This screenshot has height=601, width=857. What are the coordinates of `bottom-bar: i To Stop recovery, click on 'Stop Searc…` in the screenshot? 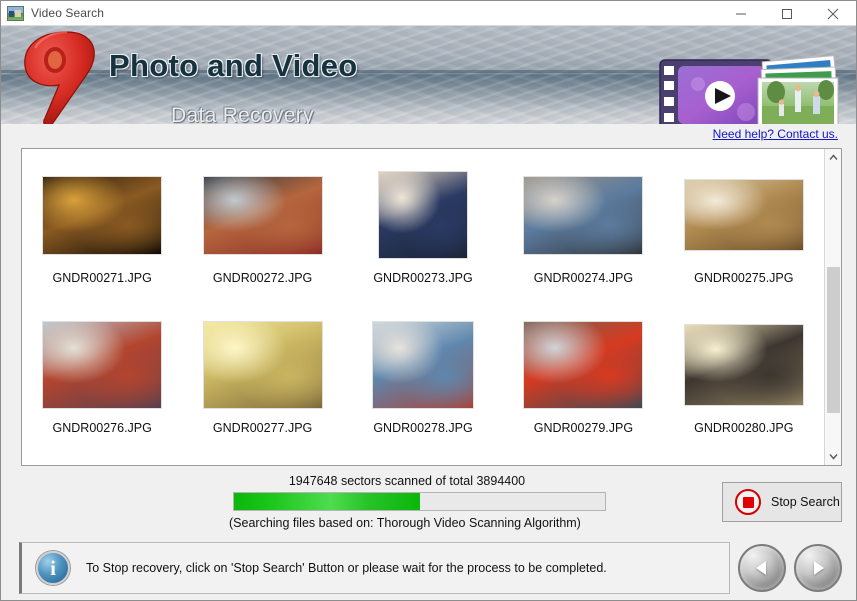 It's located at (430, 568).